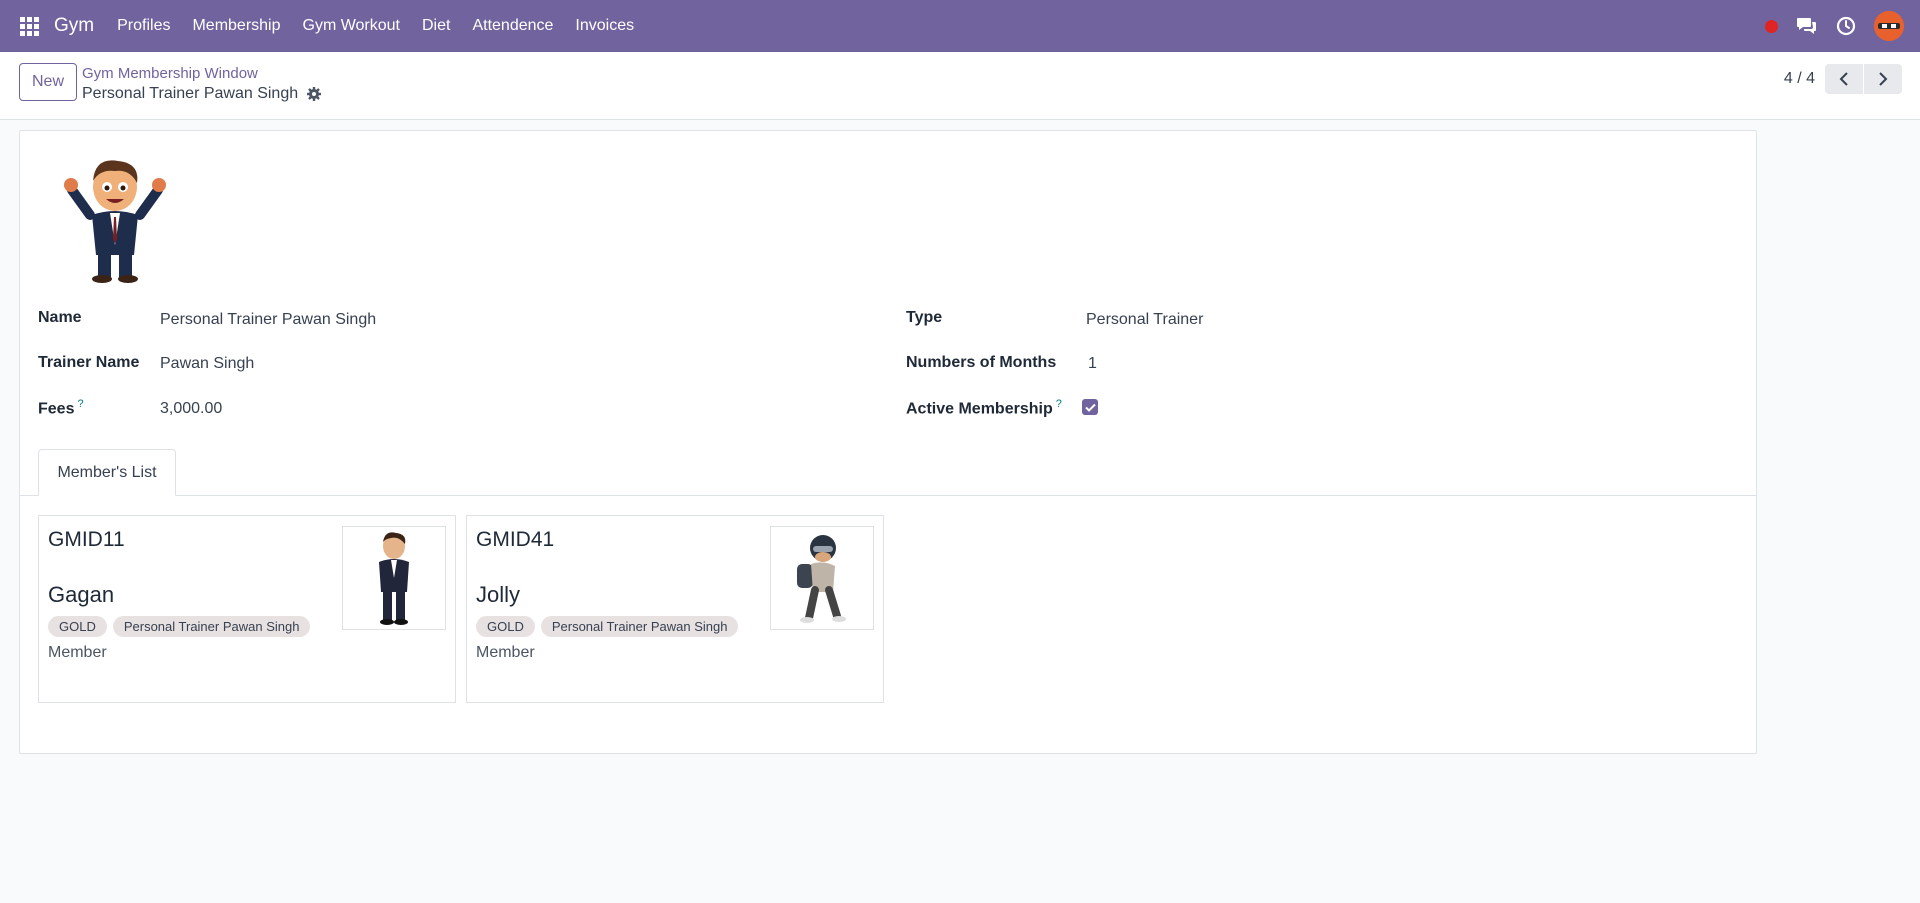 The width and height of the screenshot is (1920, 903). Describe the element at coordinates (1846, 26) in the screenshot. I see `activity-clock-icon` at that location.